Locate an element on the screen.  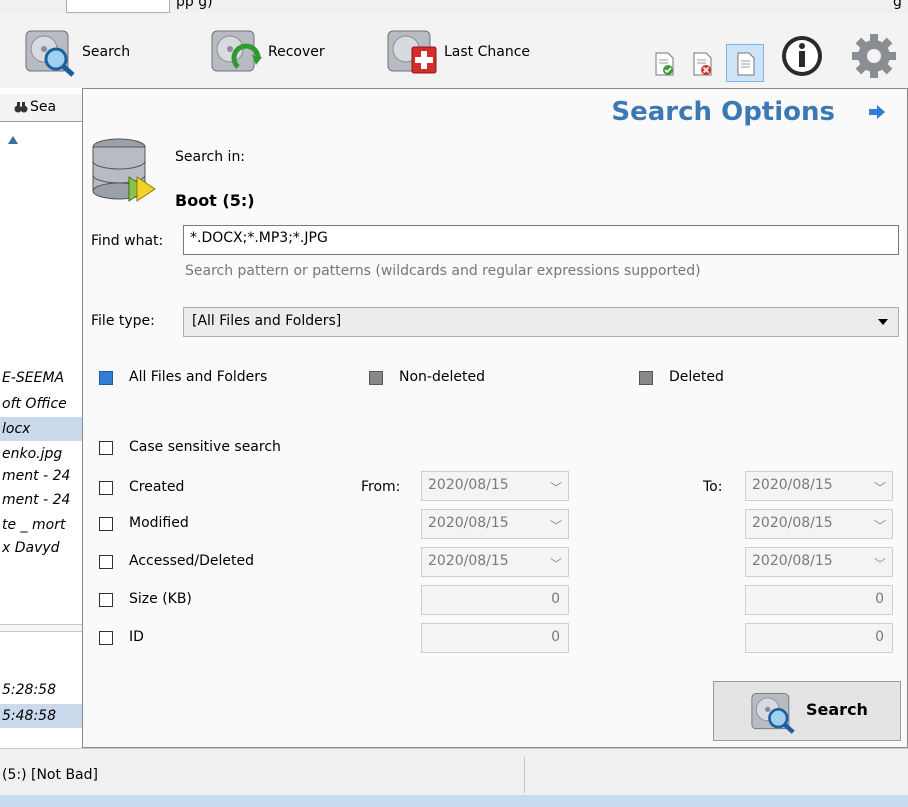
size-from-input: 0 is located at coordinates (495, 600).